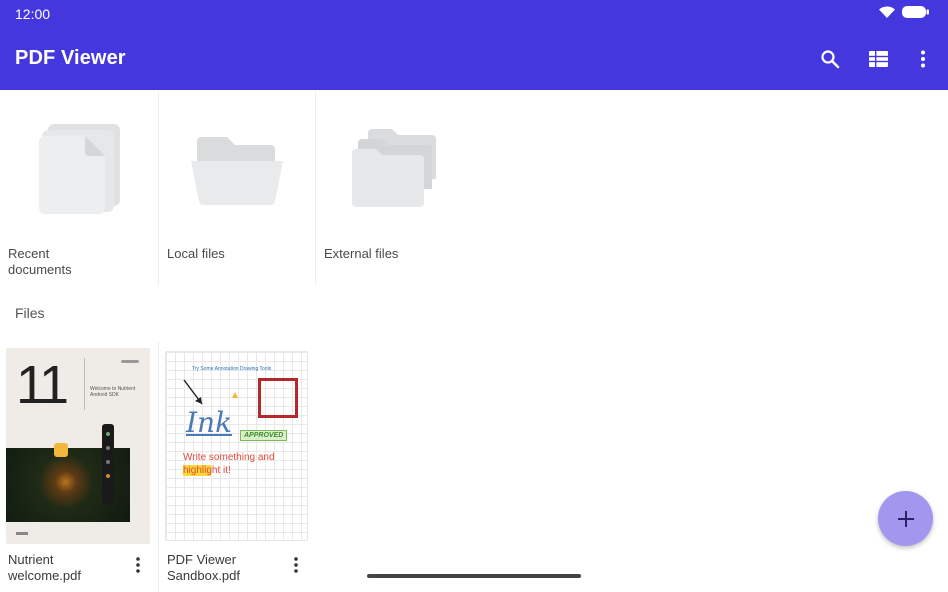 This screenshot has width=948, height=592. I want to click on wifi-icon, so click(887, 12).